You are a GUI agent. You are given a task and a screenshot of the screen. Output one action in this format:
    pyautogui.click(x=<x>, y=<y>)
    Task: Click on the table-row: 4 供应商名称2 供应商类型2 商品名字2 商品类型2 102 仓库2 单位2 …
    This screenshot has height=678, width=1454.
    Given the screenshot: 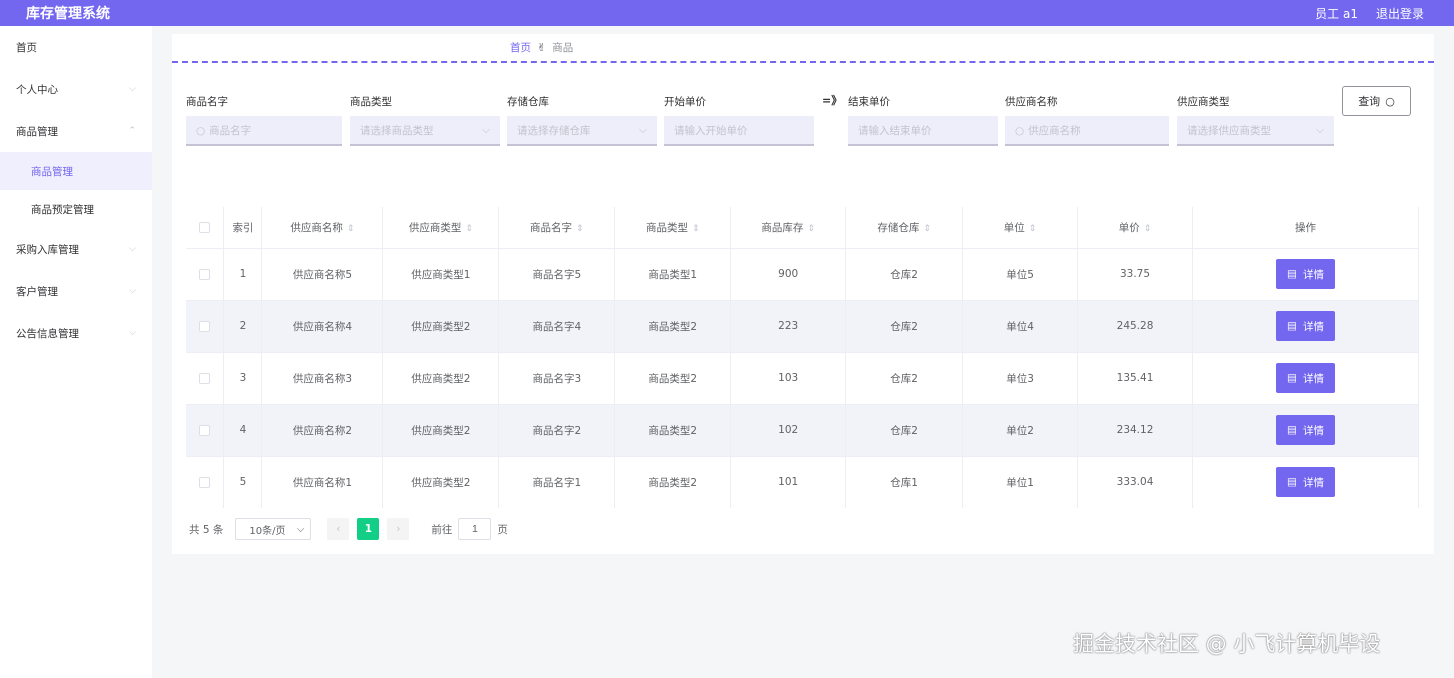 What is the action you would take?
    pyautogui.click(x=802, y=429)
    